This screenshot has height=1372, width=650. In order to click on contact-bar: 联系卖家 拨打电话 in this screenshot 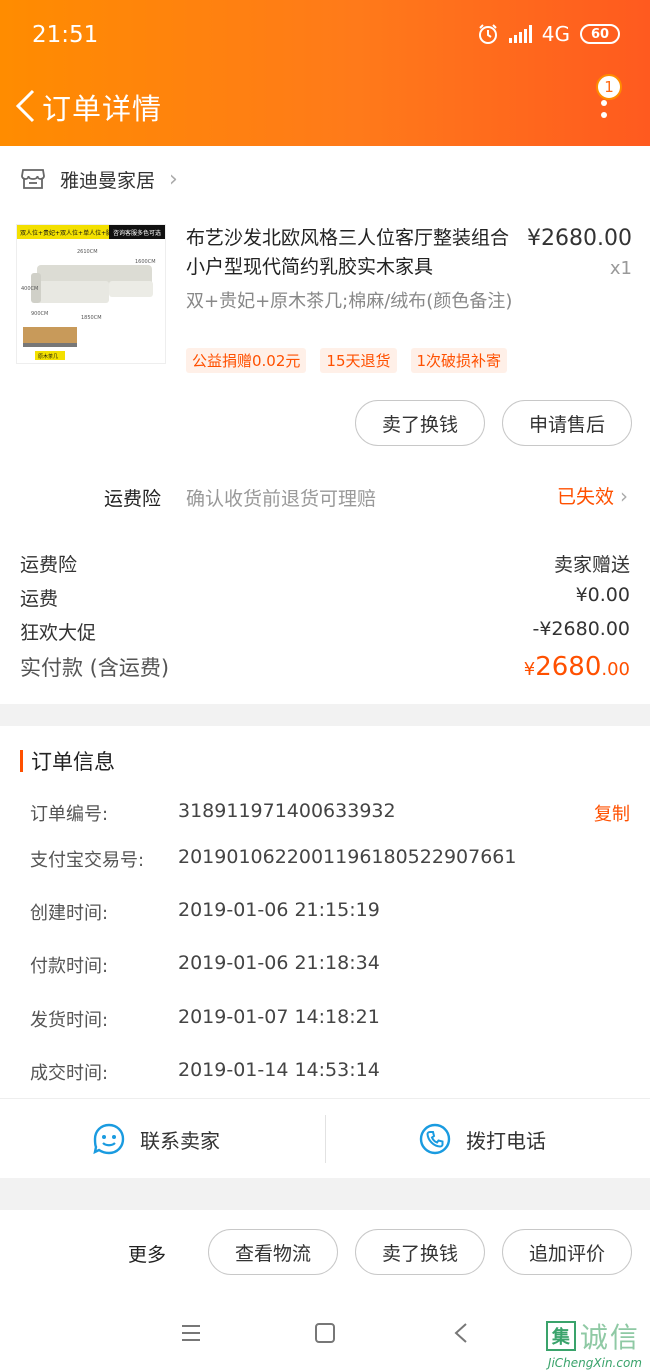, I will do `click(325, 1138)`.